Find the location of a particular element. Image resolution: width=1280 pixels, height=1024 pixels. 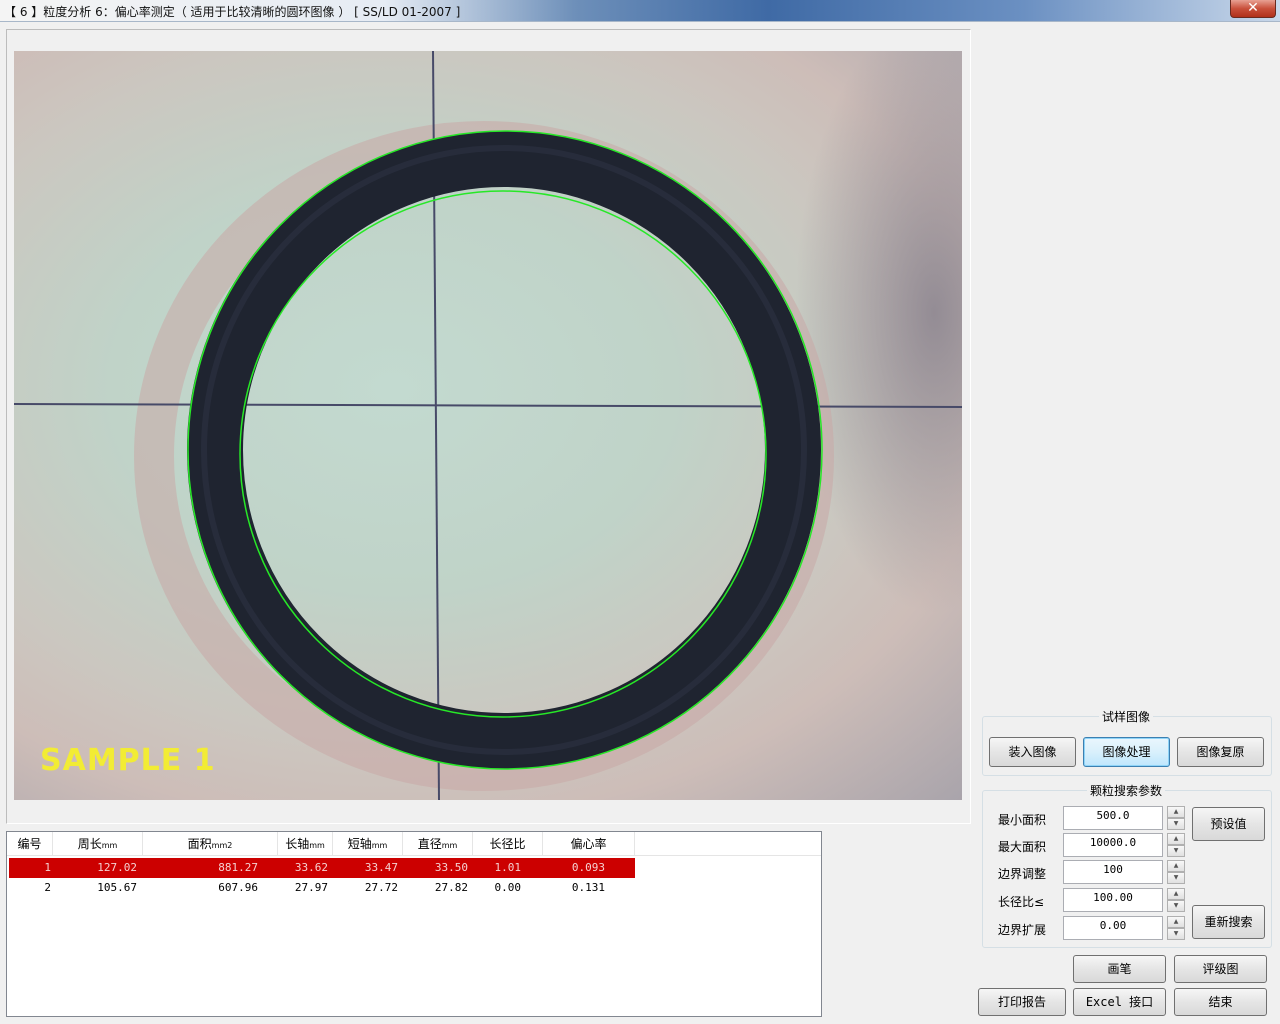

border-adjust-label: 边界调整 is located at coordinates (1022, 874).